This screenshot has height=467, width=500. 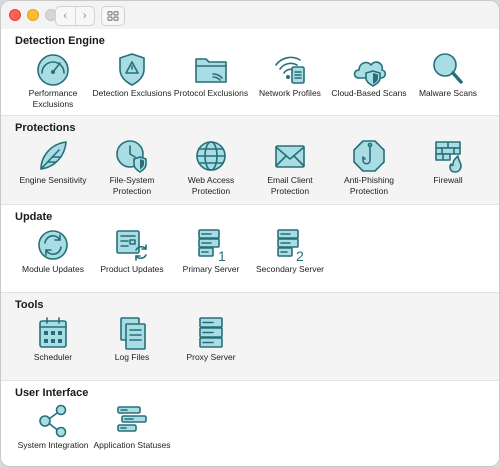 What do you see at coordinates (290, 70) in the screenshot?
I see `network-profile-icon` at bounding box center [290, 70].